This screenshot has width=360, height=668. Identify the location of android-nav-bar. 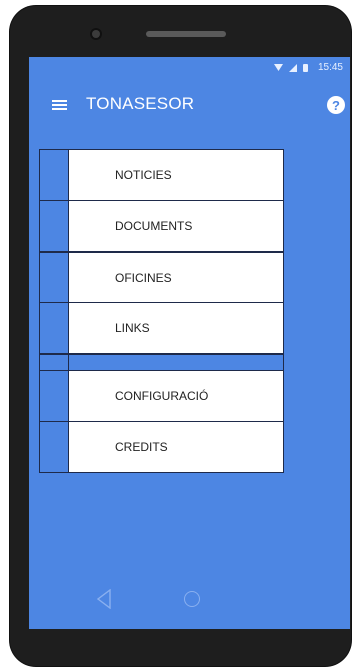
(189, 604).